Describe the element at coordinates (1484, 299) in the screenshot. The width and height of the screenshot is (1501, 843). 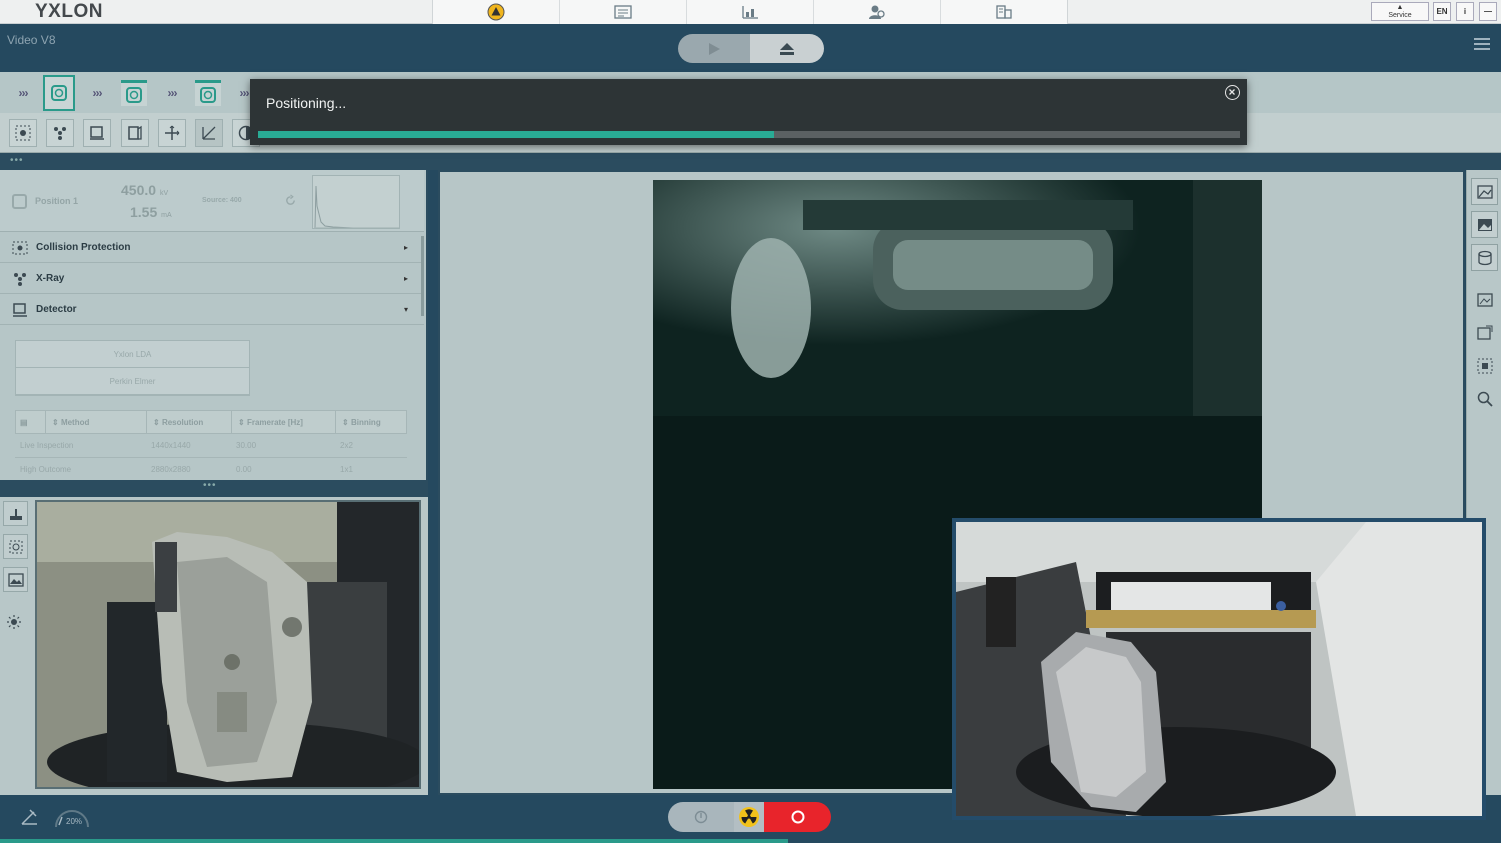
I see `save-image-button` at that location.